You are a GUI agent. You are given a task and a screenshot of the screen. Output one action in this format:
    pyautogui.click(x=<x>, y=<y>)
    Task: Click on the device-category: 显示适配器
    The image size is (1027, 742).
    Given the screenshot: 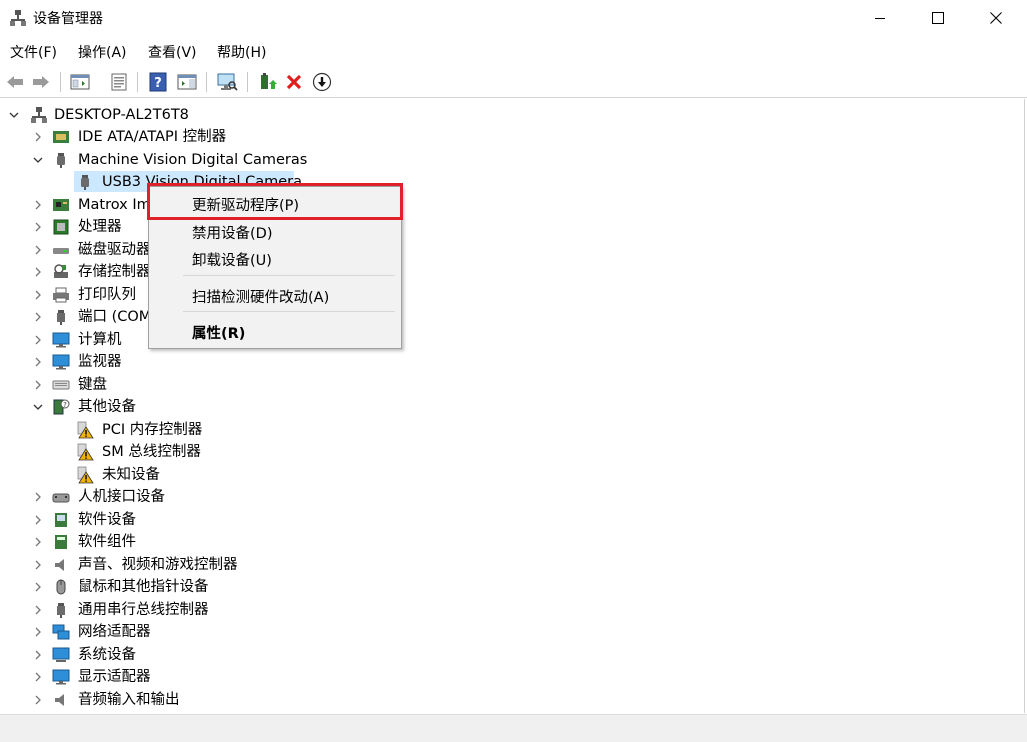 What is the action you would take?
    pyautogui.click(x=160, y=677)
    